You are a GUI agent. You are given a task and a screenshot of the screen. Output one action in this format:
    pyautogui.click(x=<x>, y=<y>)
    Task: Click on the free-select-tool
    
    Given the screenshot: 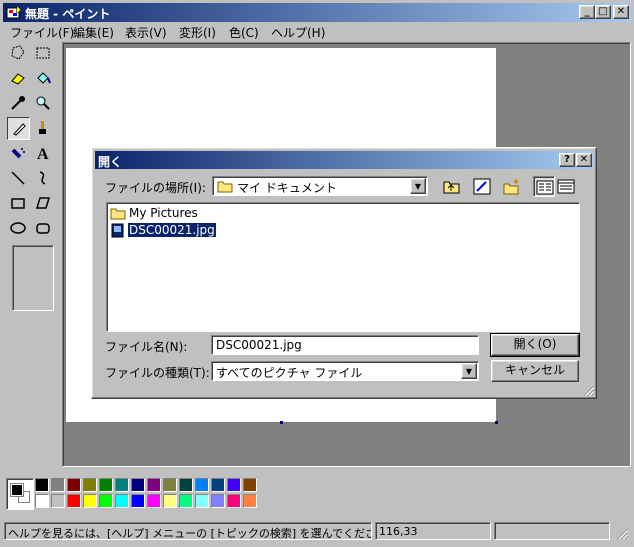 What is the action you would take?
    pyautogui.click(x=18, y=53)
    